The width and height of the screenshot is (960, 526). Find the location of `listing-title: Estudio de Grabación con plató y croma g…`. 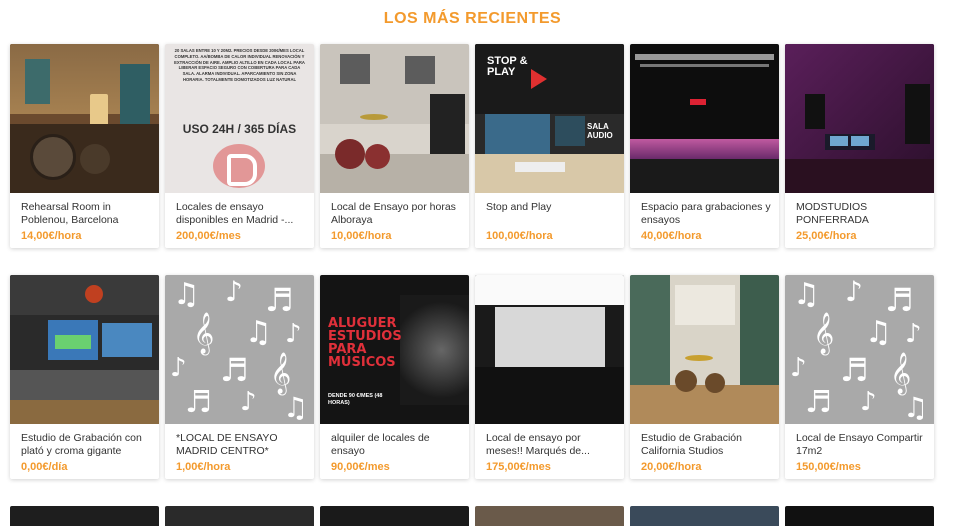

listing-title: Estudio de Grabación con plató y croma g… is located at coordinates (81, 444).